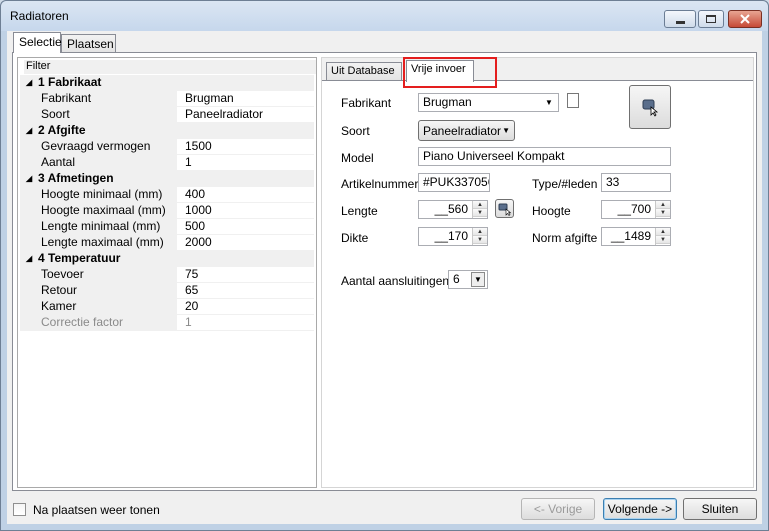  I want to click on select-radiator-button, so click(650, 107).